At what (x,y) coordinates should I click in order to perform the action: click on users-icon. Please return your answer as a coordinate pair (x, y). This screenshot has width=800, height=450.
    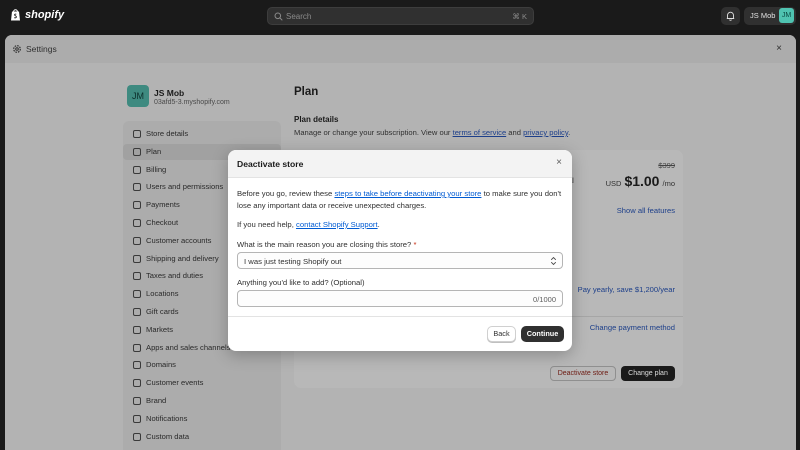
    Looking at the image, I should click on (137, 187).